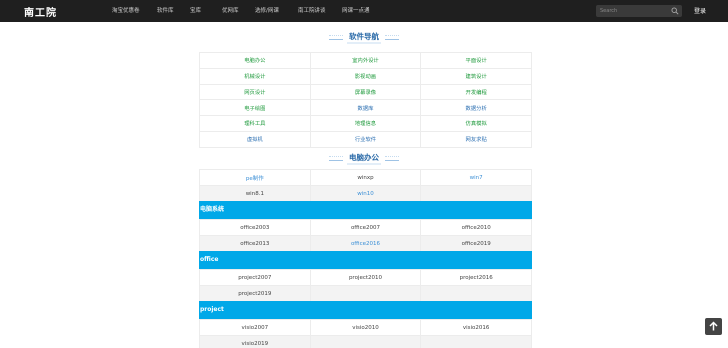  I want to click on office-heading: 电脑办公, so click(364, 158).